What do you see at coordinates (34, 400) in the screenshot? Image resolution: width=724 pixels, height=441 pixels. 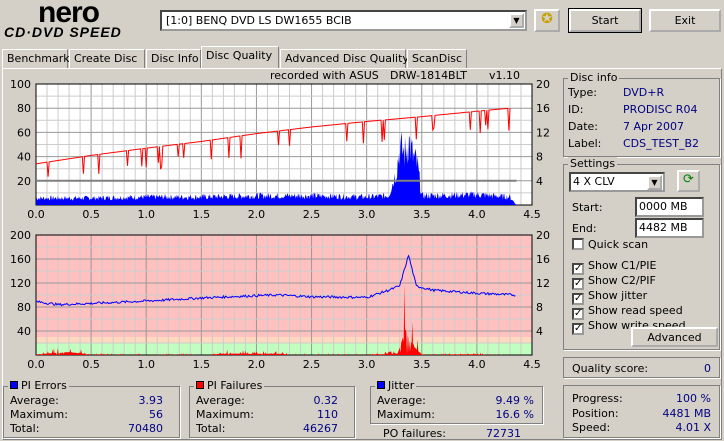 I see `pie-avg-label: Average:` at bounding box center [34, 400].